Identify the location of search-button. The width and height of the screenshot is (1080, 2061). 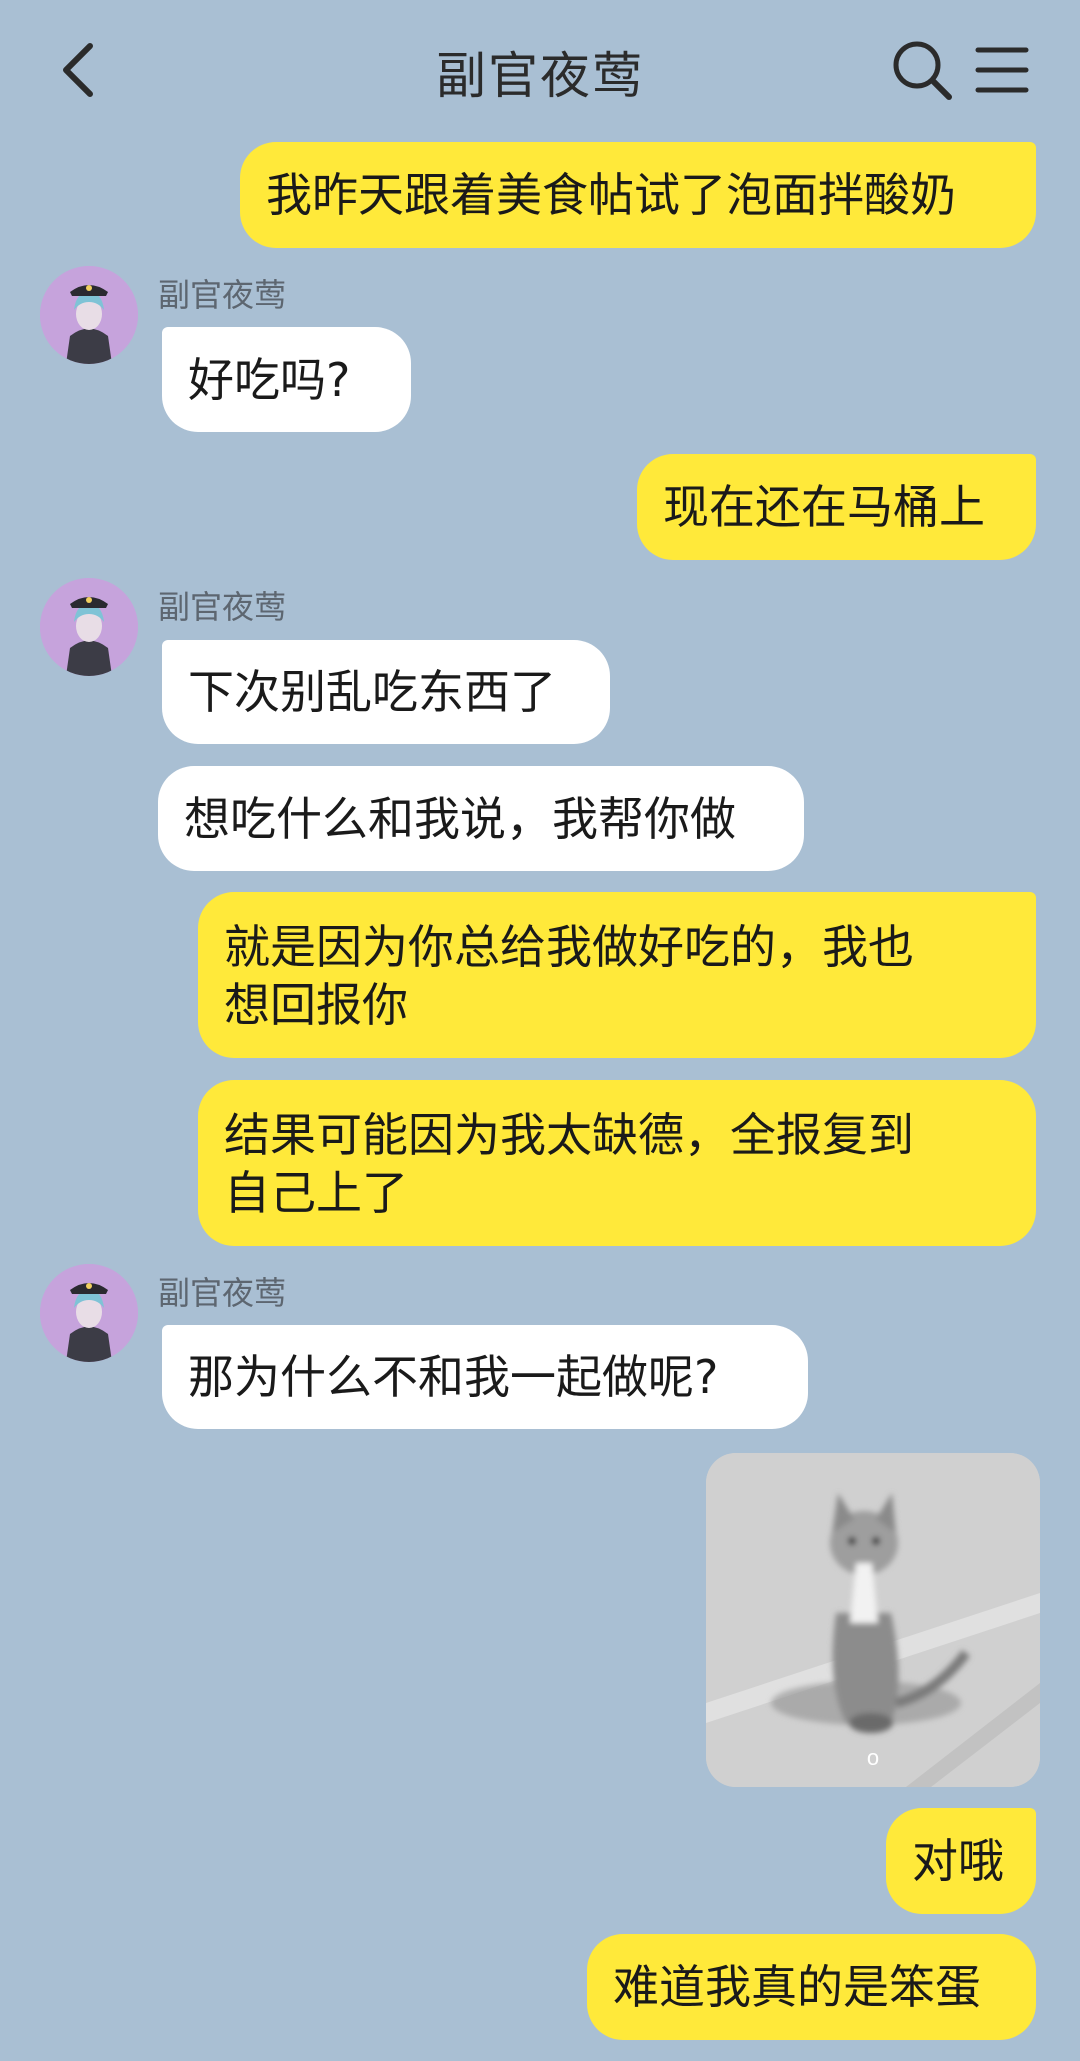
(922, 70).